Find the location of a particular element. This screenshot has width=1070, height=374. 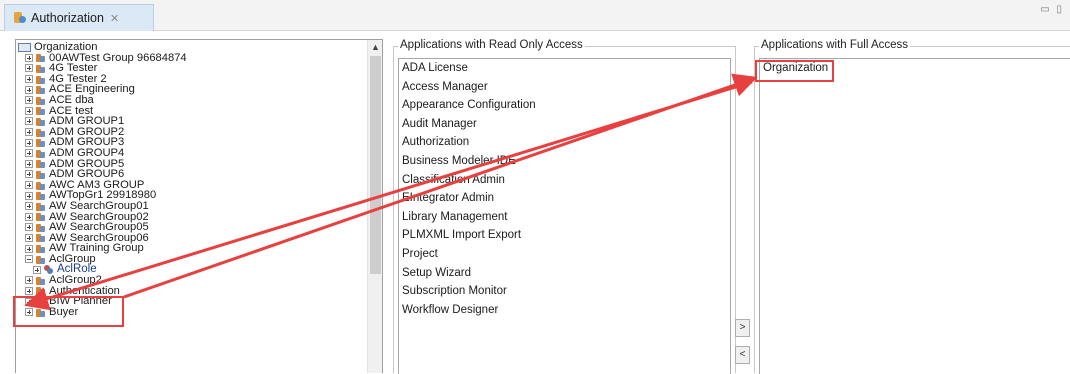

move-left-button: < is located at coordinates (742, 355).